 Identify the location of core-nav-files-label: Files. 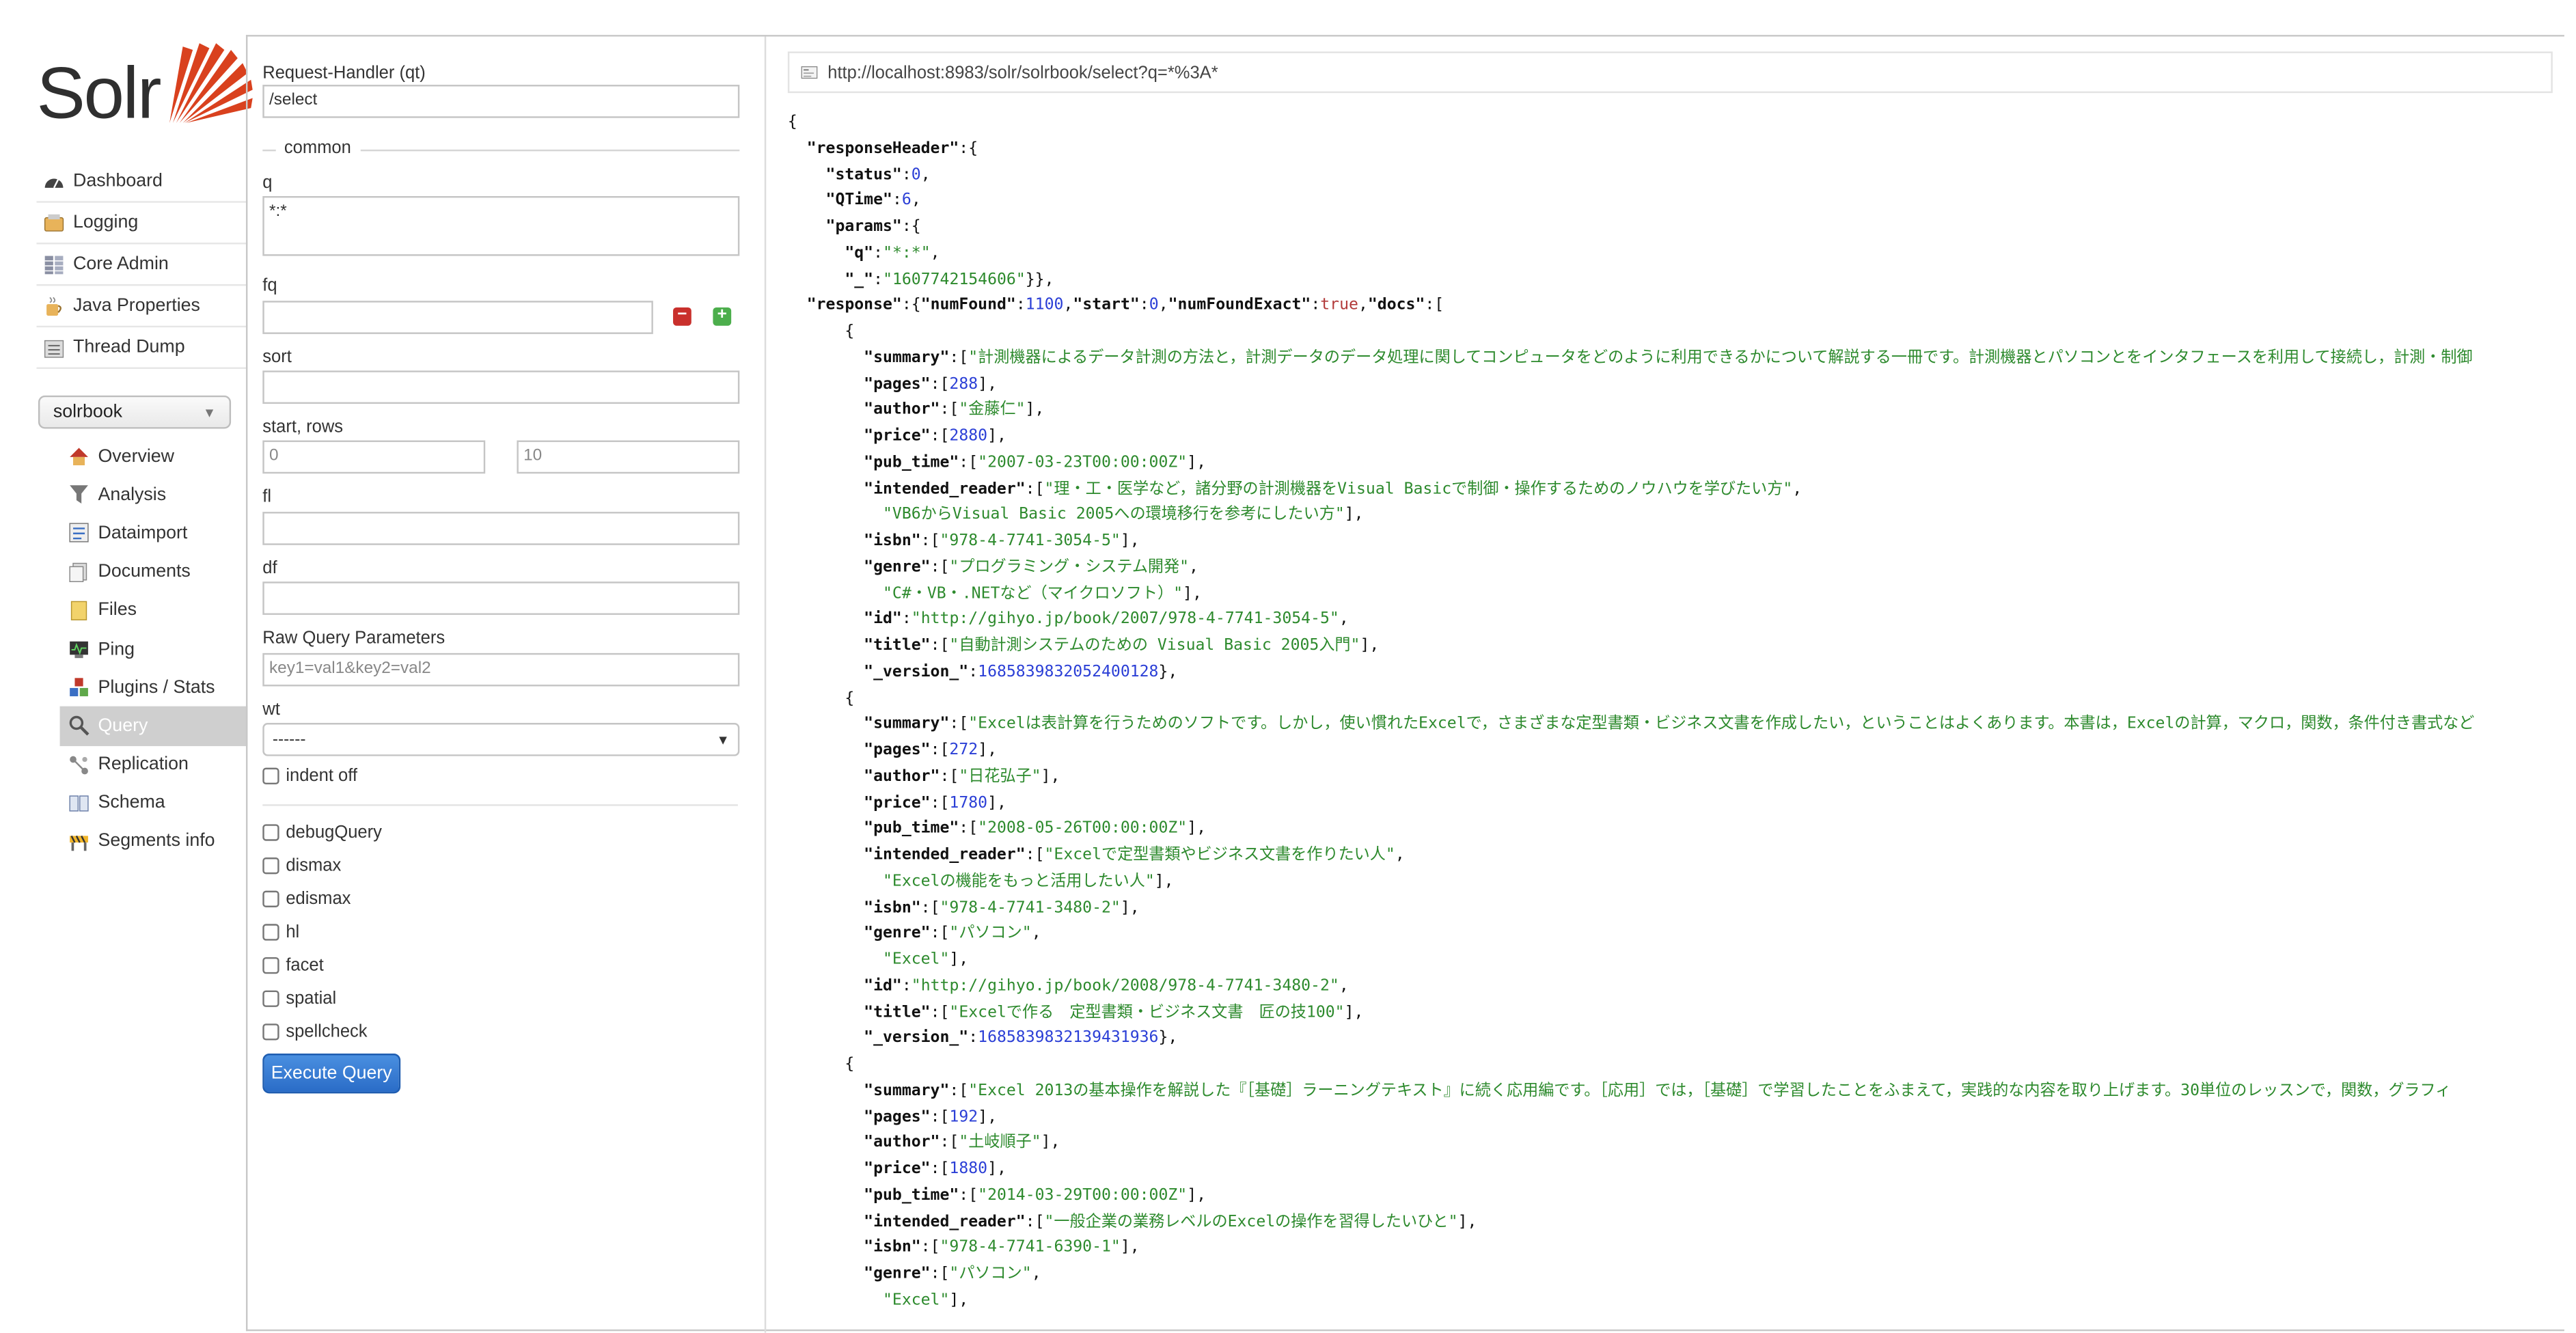
(117, 610).